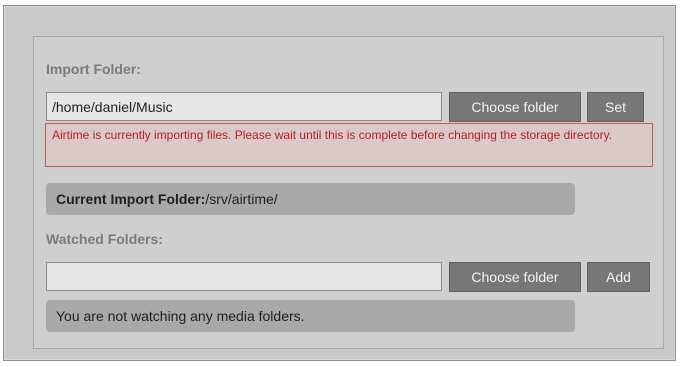 The height and width of the screenshot is (367, 681). Describe the element at coordinates (310, 199) in the screenshot. I see `current-import-folder-box: Current Import Folder:/srv/airtime/` at that location.